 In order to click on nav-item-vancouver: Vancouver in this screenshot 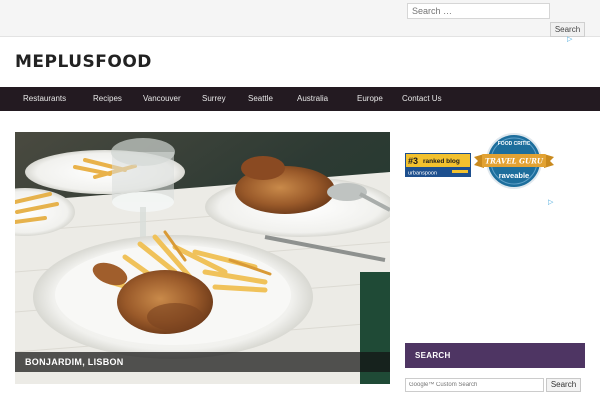, I will do `click(162, 99)`.